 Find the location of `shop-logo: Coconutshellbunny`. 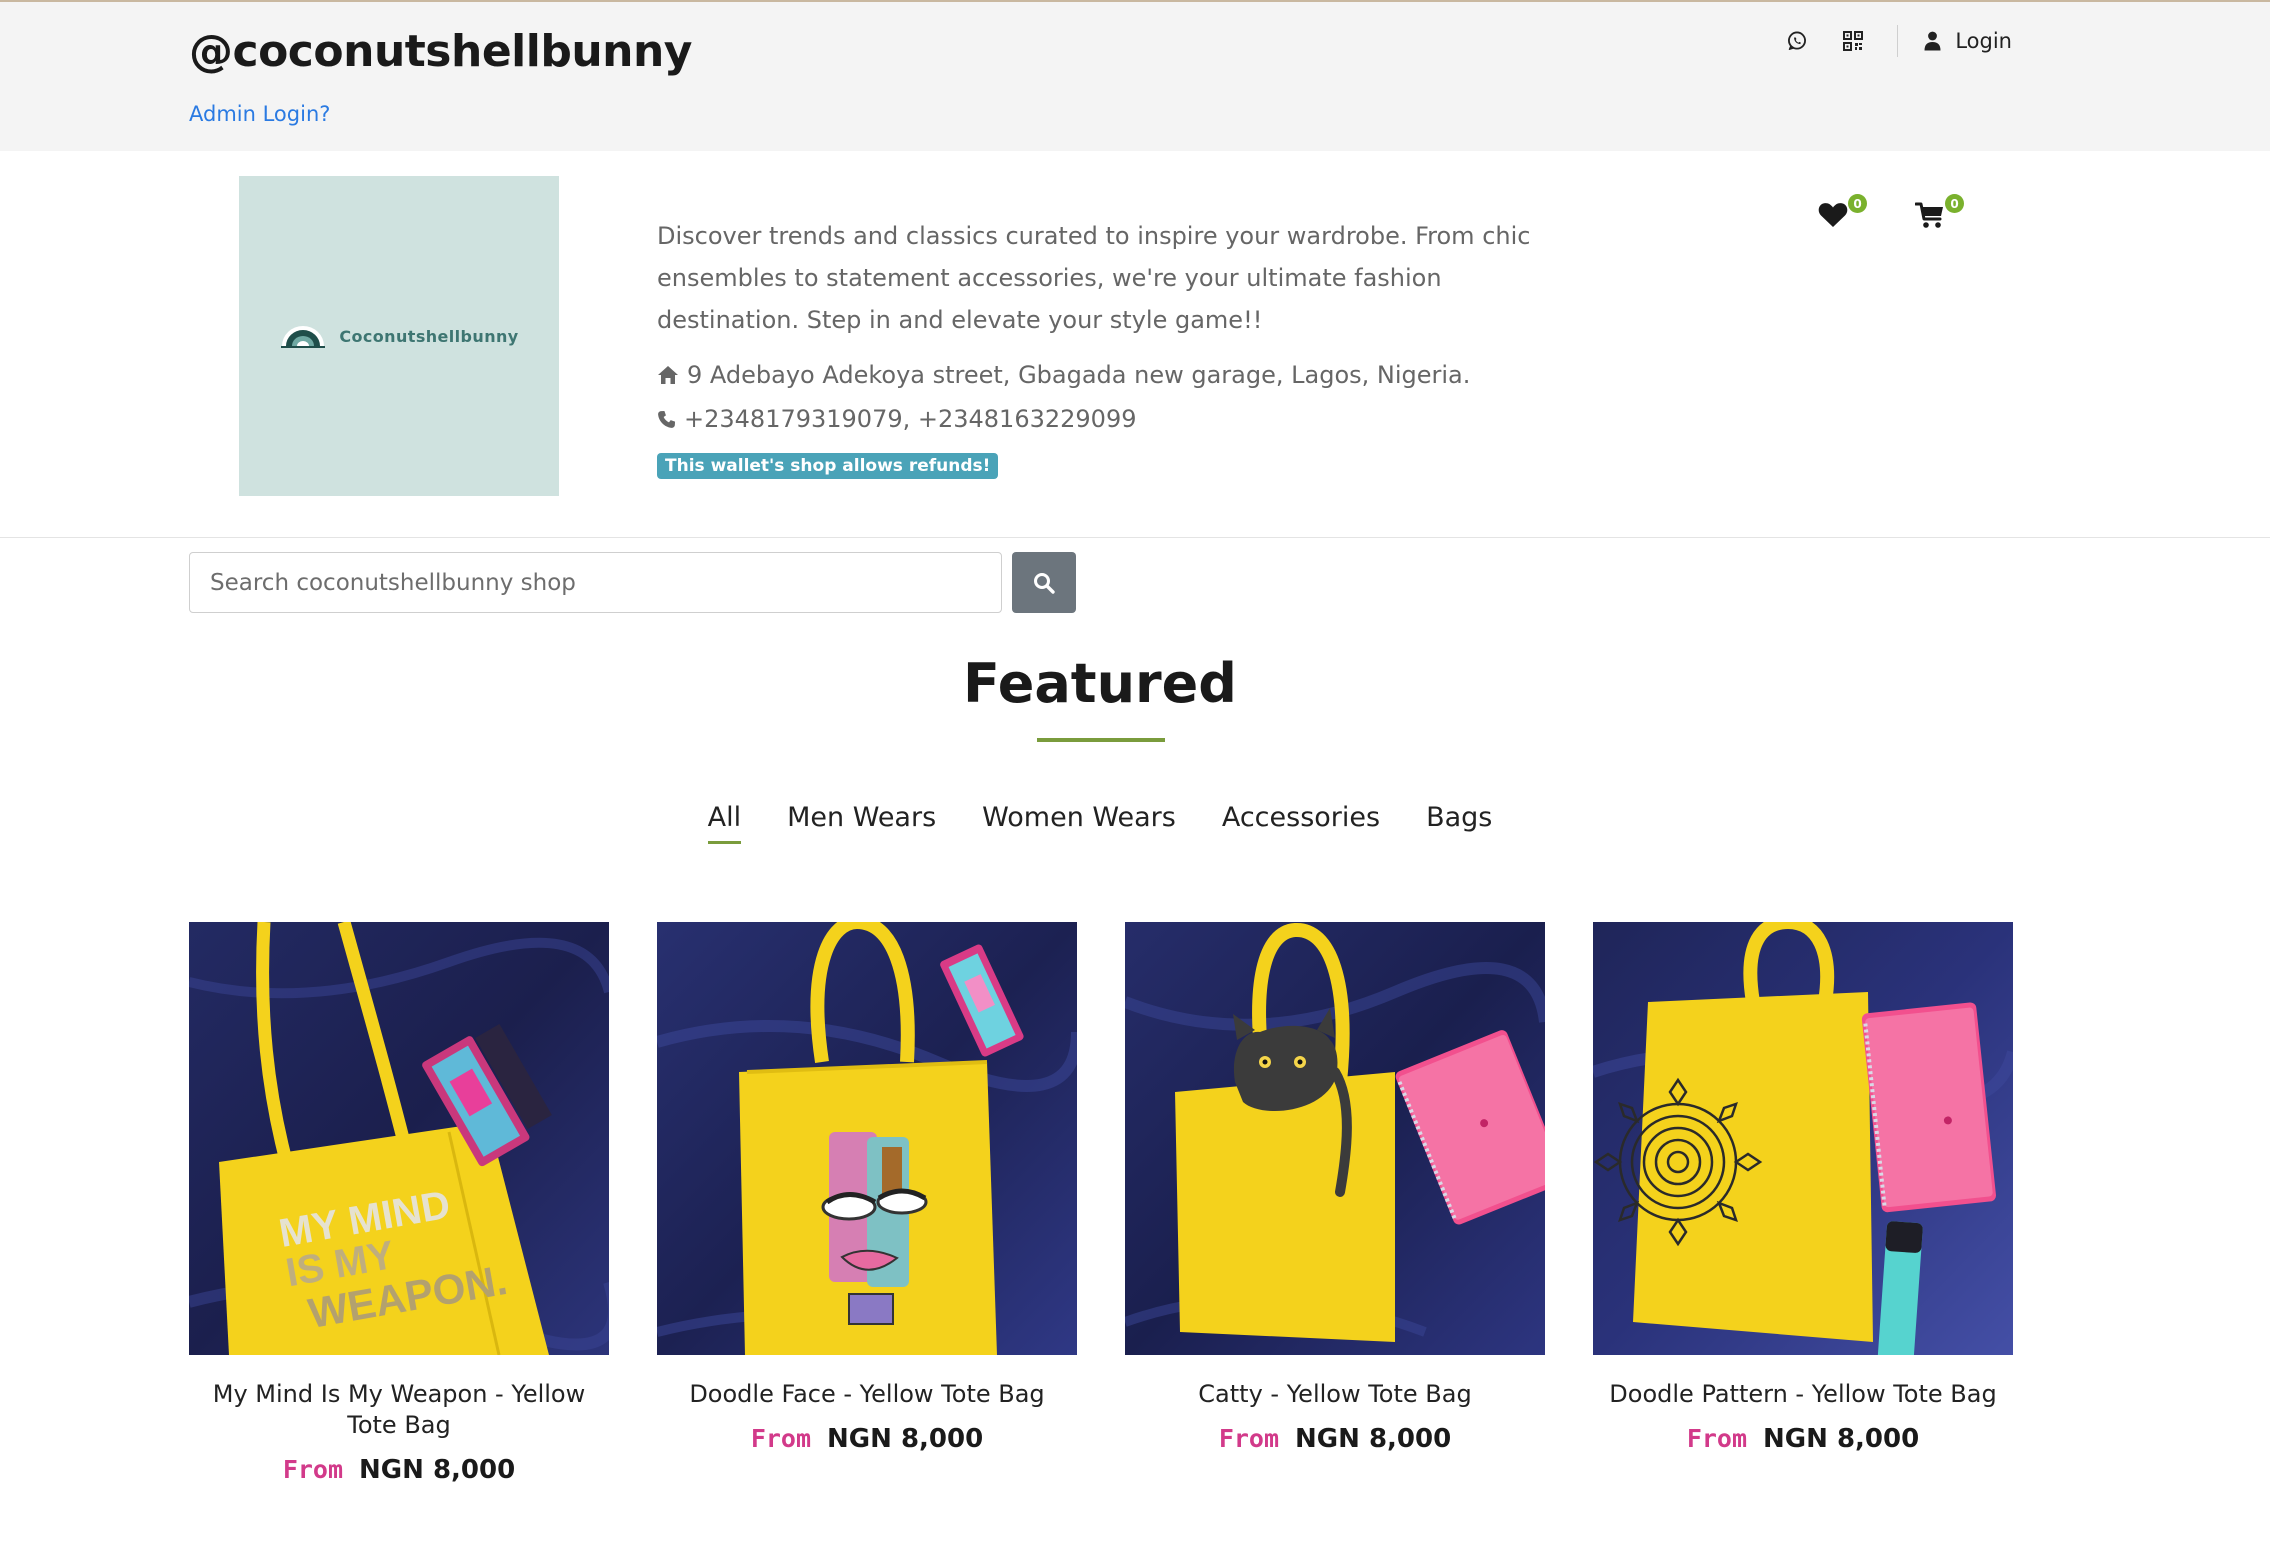

shop-logo: Coconutshellbunny is located at coordinates (399, 336).